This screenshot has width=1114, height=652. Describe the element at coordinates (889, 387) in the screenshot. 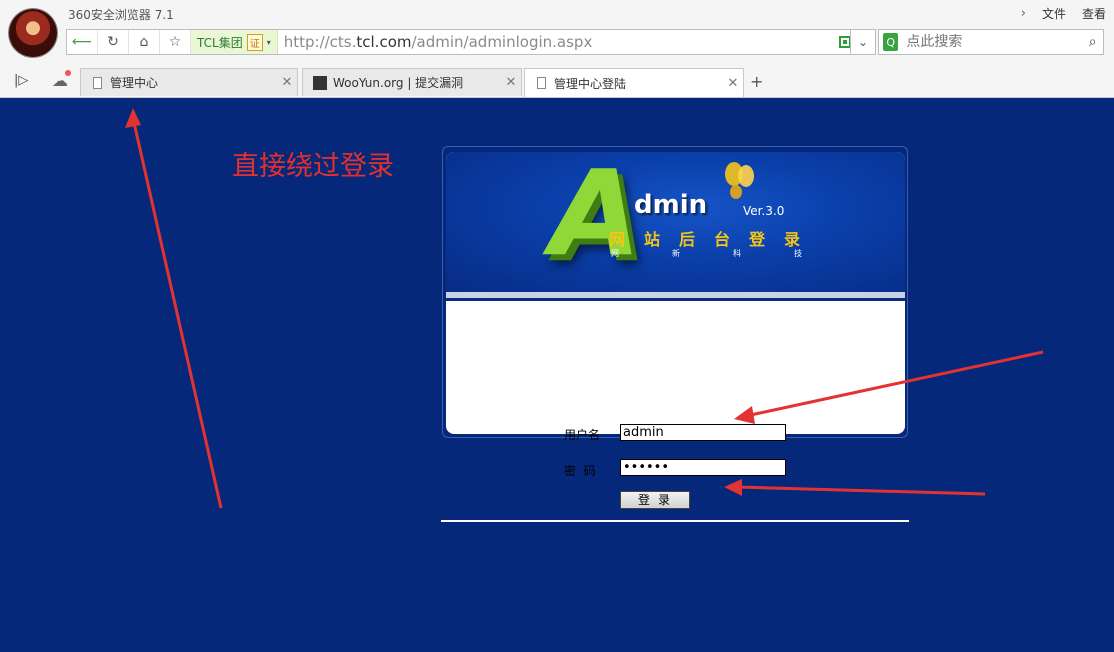

I see `arrow-to-username` at that location.